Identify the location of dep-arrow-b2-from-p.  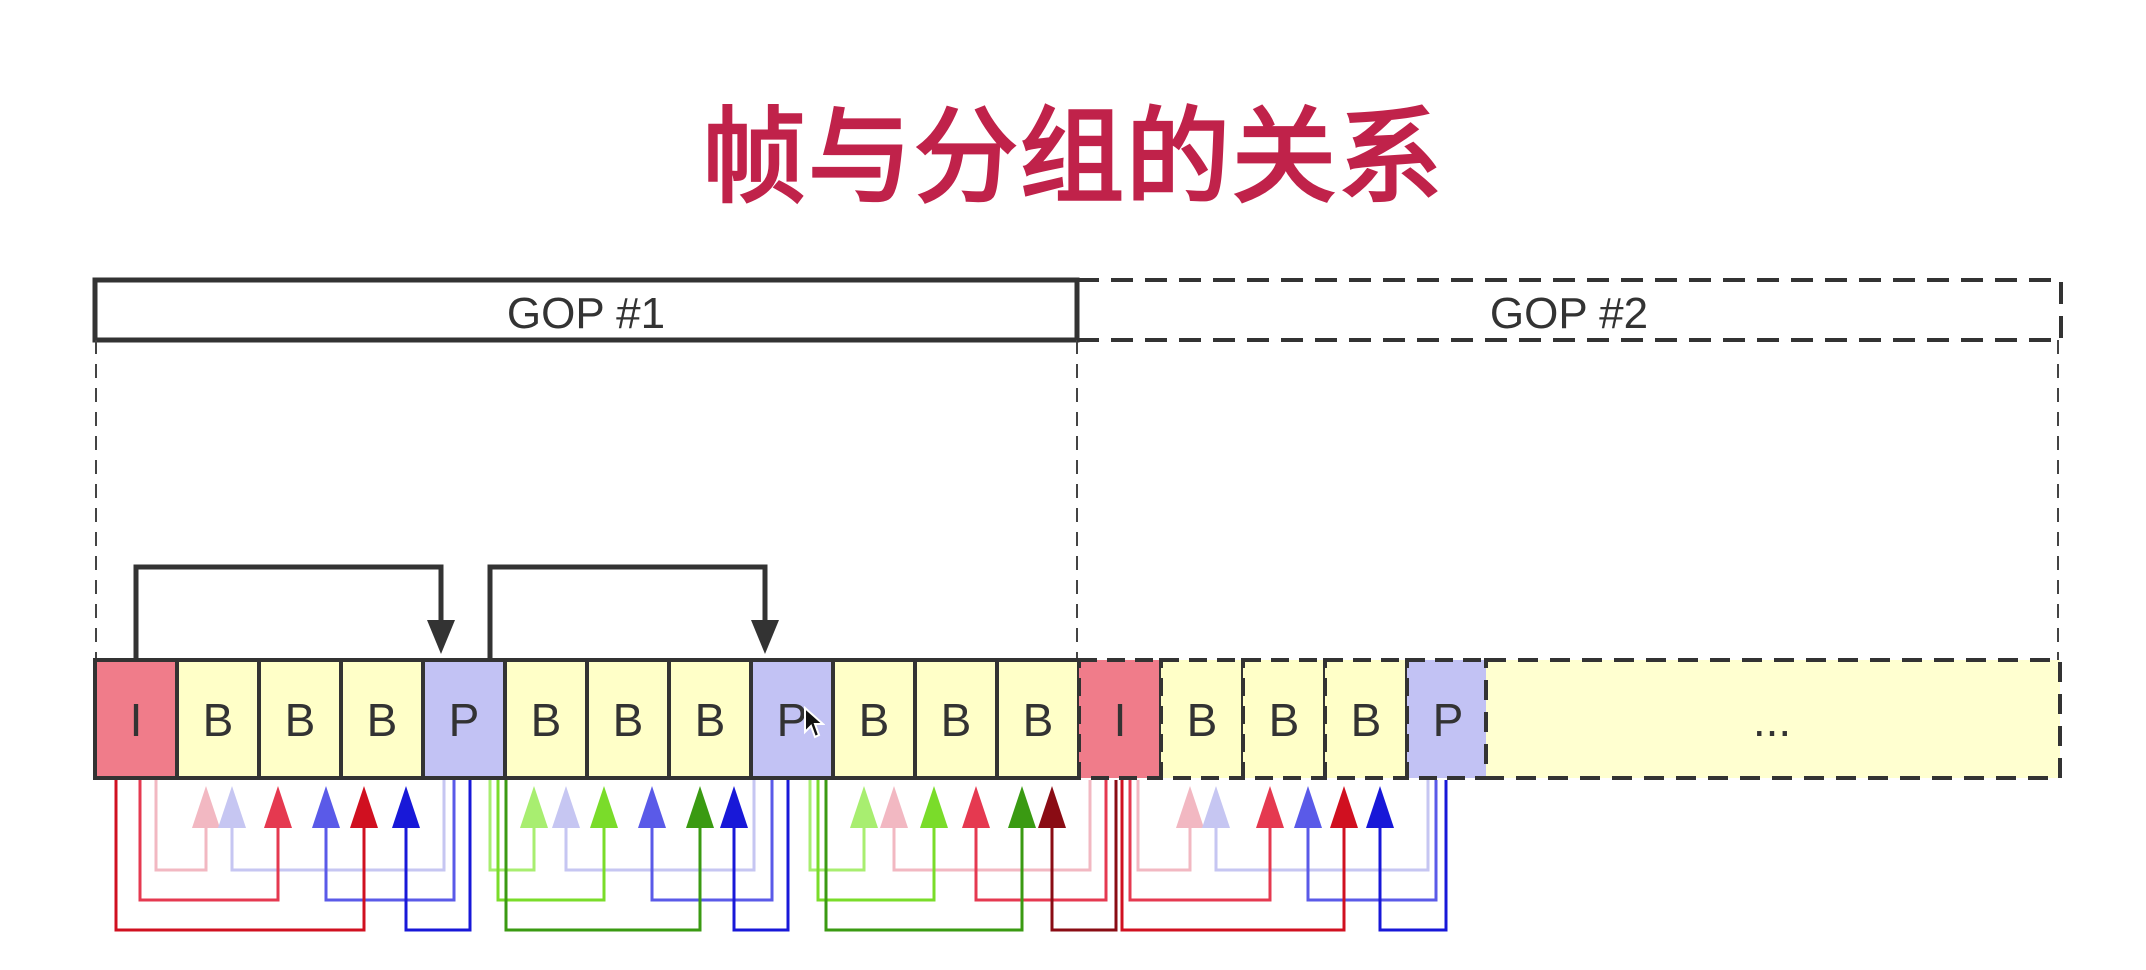
(384, 841).